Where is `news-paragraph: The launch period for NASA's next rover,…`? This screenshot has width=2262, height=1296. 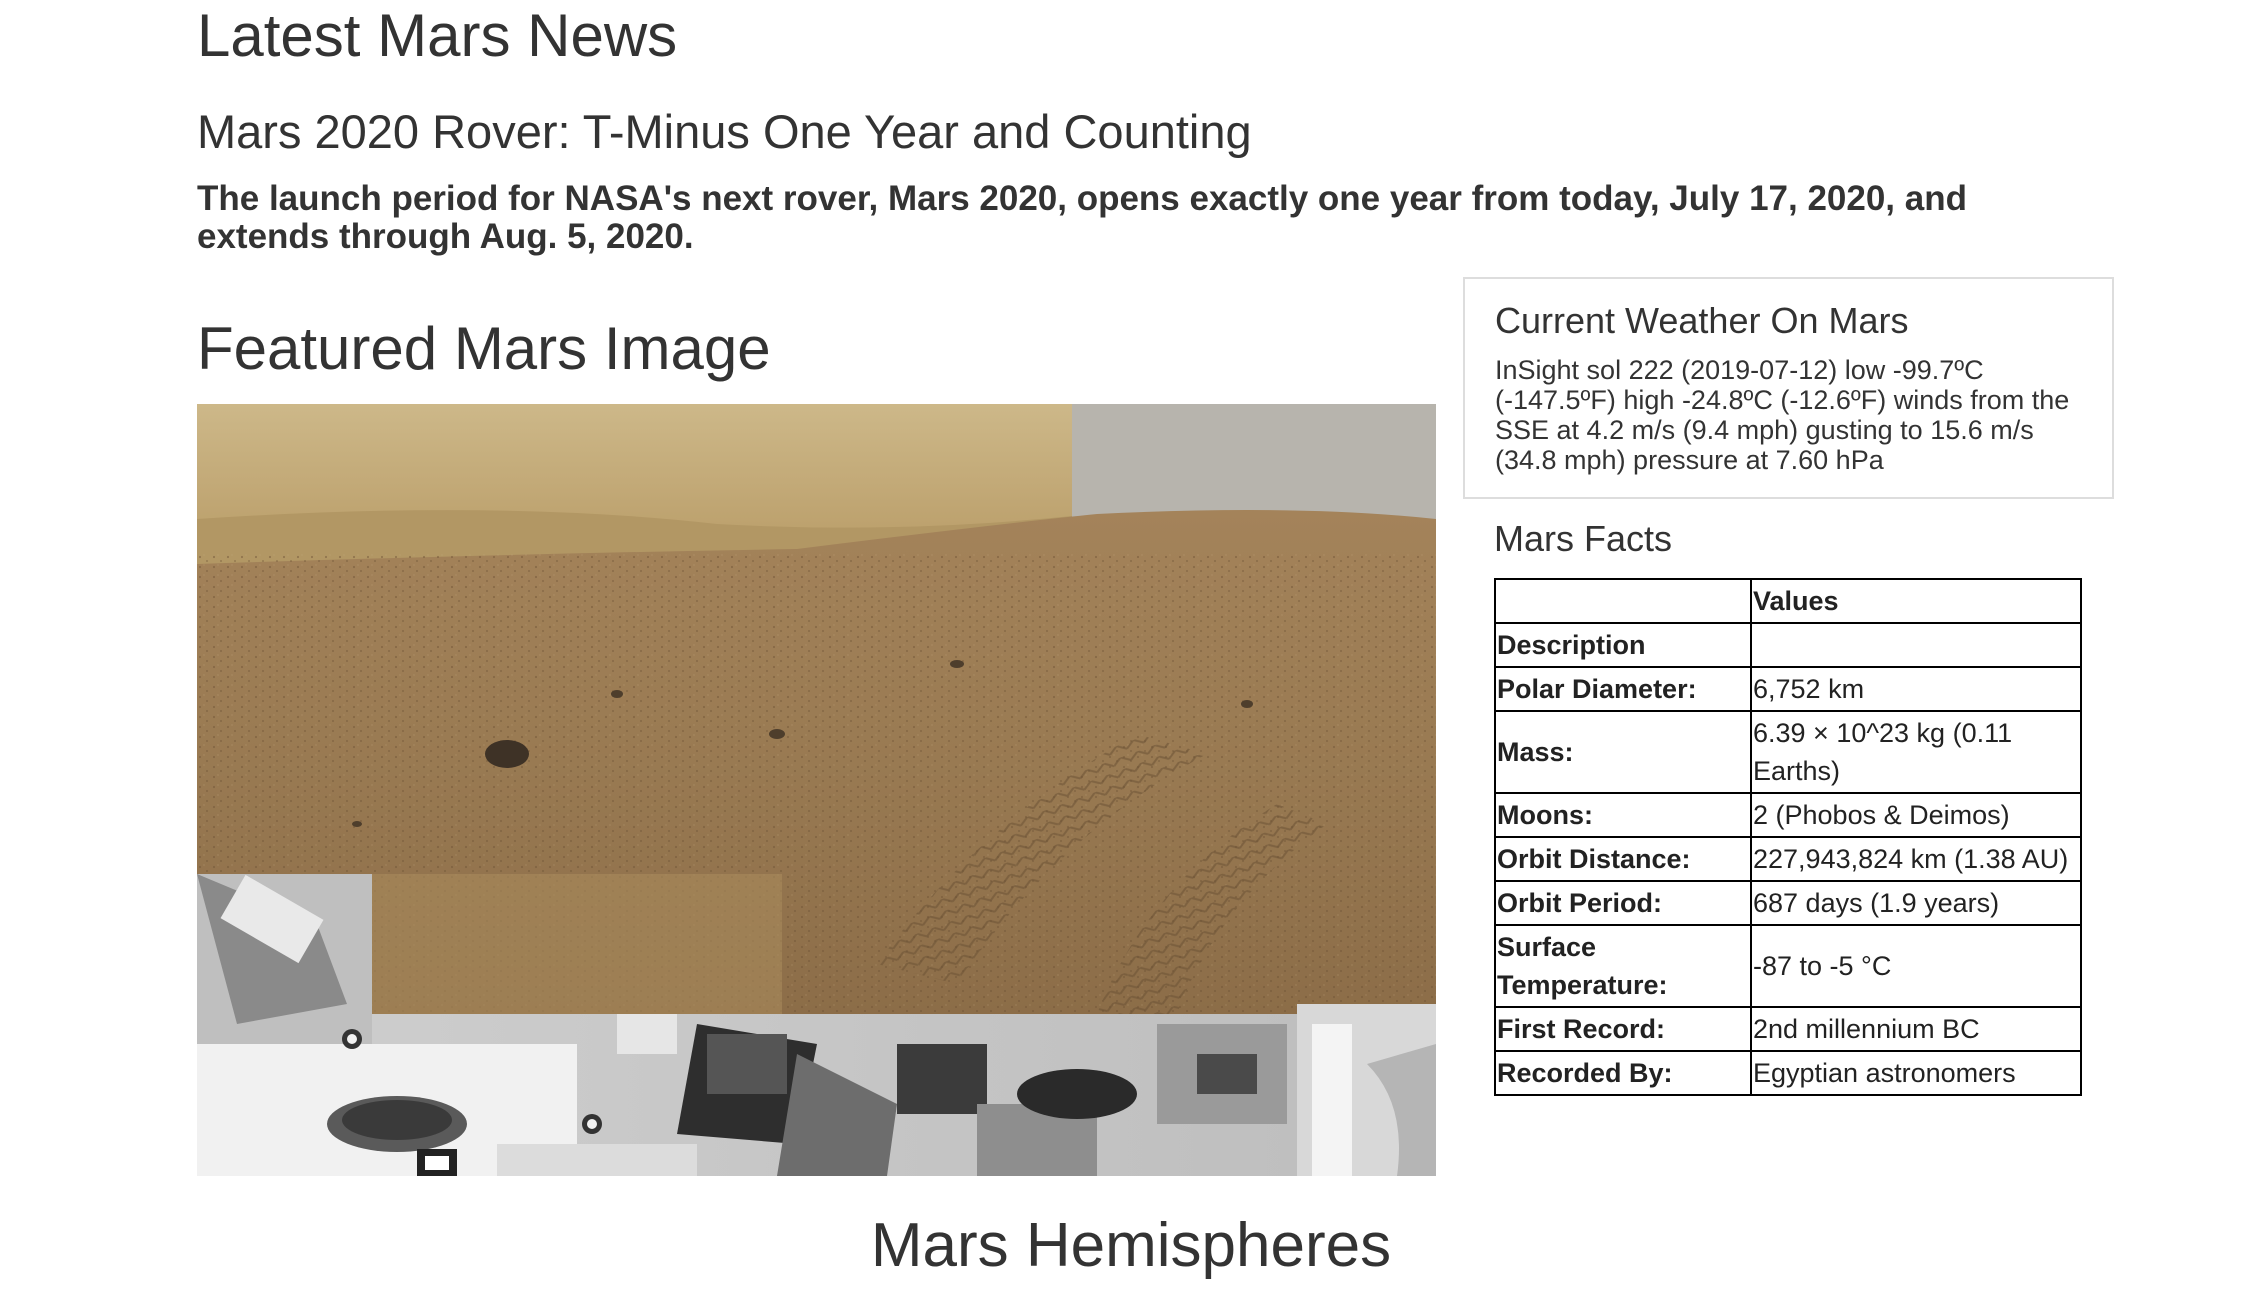 news-paragraph: The launch period for NASA's next rover,… is located at coordinates (1082, 217).